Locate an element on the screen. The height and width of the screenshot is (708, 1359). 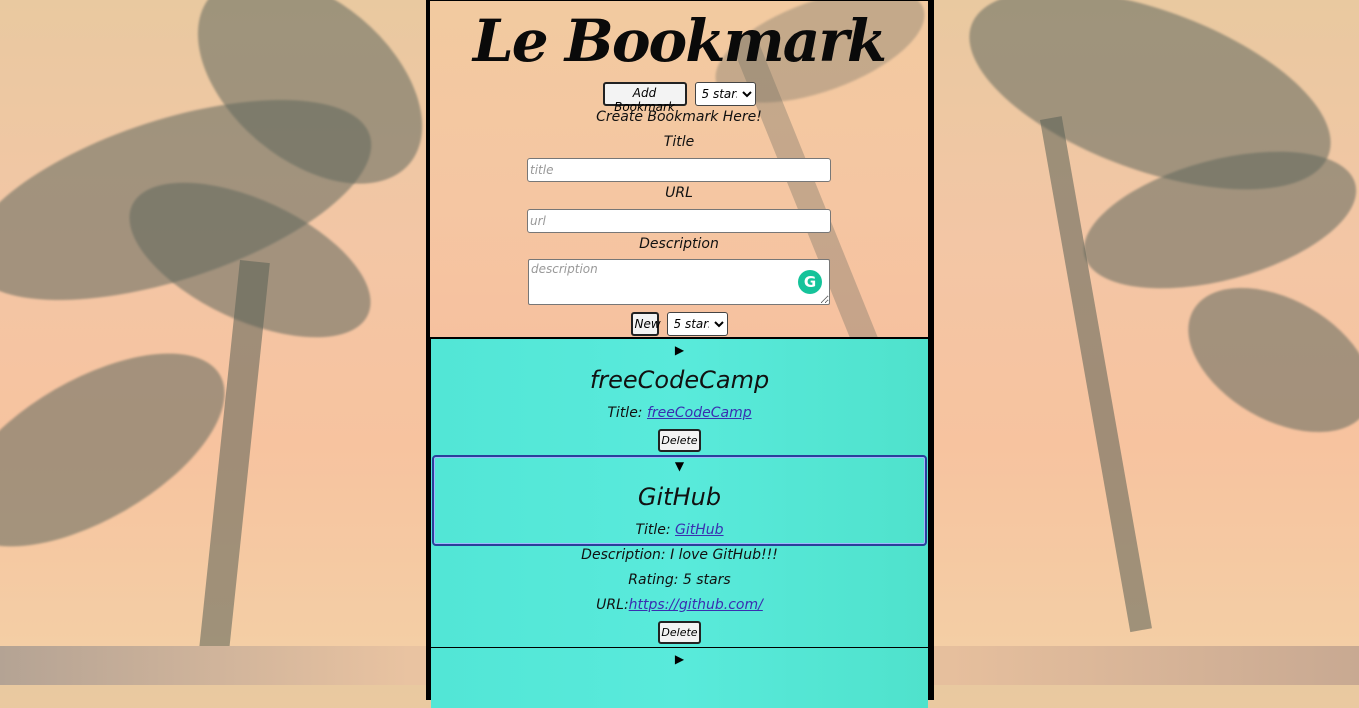
new-controls: New 5 stars is located at coordinates (679, 324).